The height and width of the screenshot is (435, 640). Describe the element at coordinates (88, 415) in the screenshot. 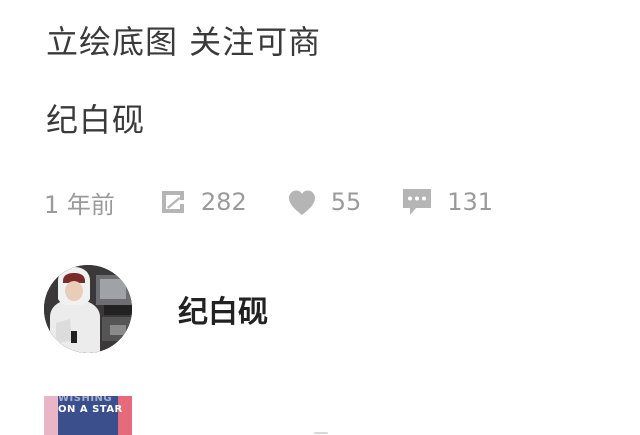

I see `post-image-thumbnail: WISHING ON A STAR` at that location.